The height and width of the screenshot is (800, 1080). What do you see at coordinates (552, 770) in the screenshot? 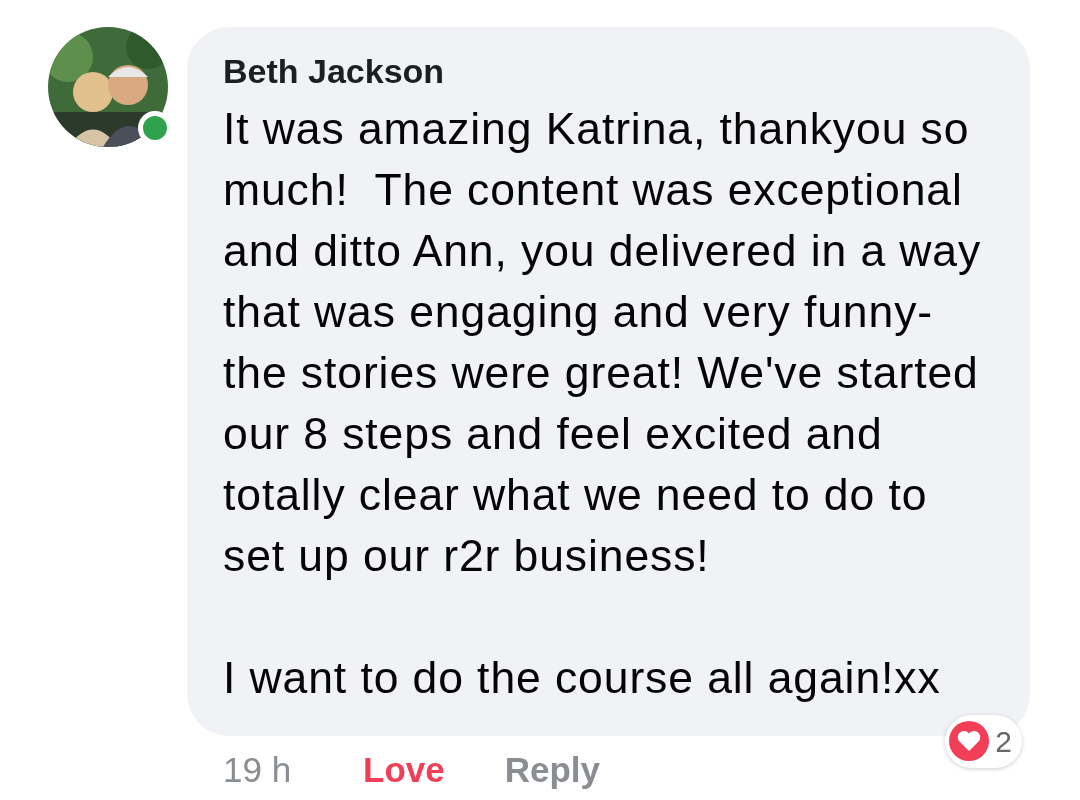
I see `reply-button: Reply` at bounding box center [552, 770].